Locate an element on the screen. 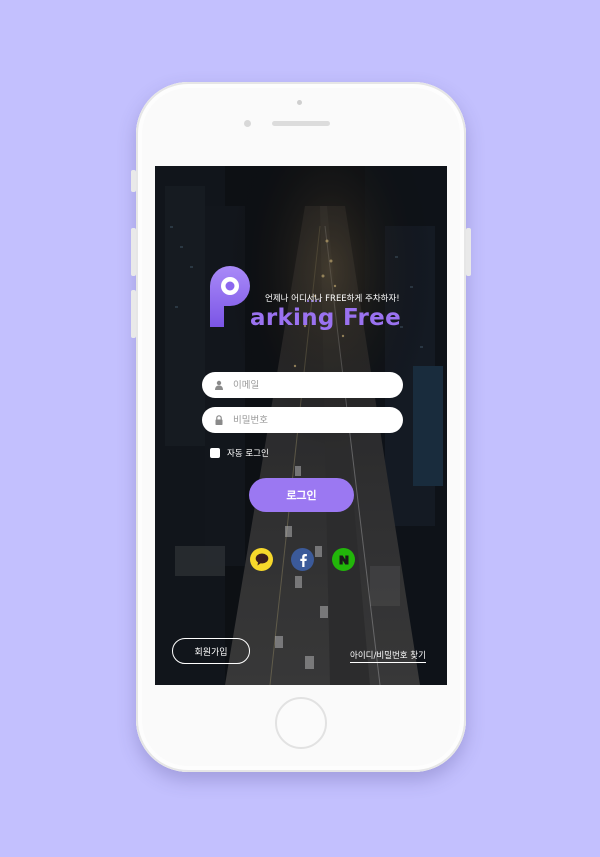 The image size is (600, 857). front-camera is located at coordinates (247, 123).